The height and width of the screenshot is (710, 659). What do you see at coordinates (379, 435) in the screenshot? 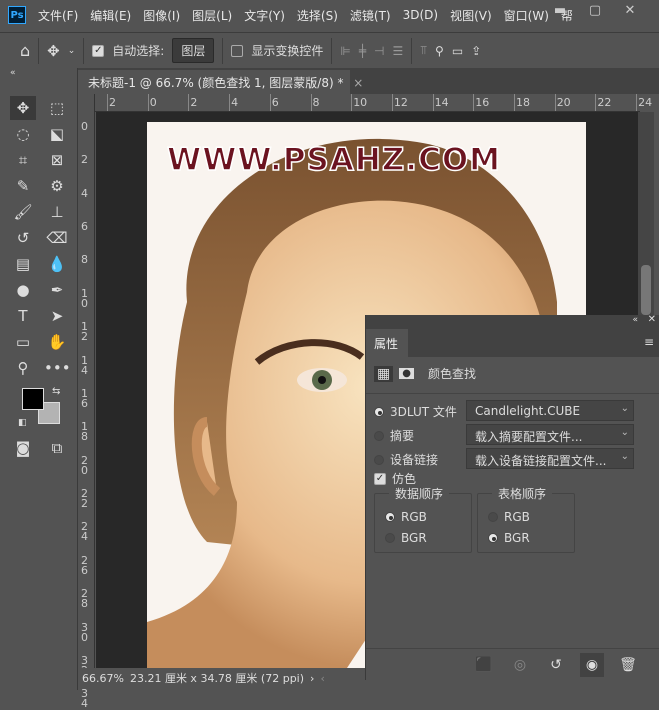
I see `abstract-radio` at bounding box center [379, 435].